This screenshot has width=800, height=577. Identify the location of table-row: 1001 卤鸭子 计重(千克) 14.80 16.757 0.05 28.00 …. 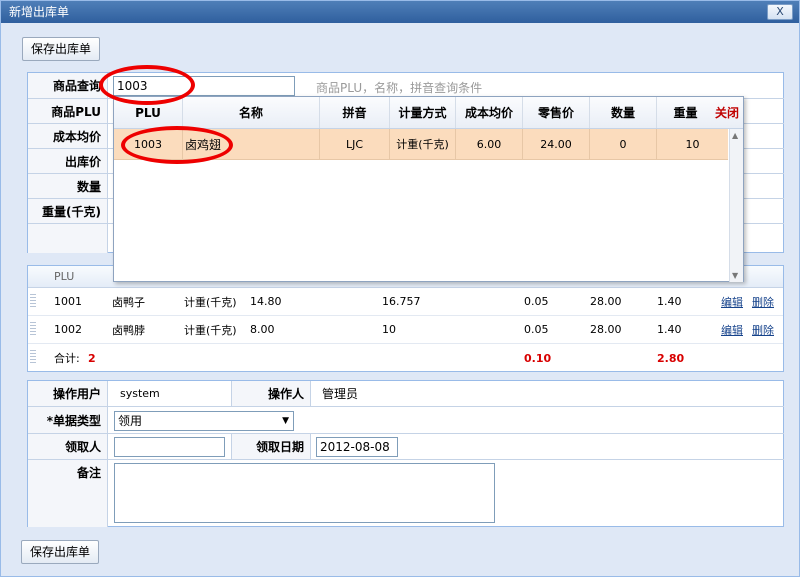
(405, 302).